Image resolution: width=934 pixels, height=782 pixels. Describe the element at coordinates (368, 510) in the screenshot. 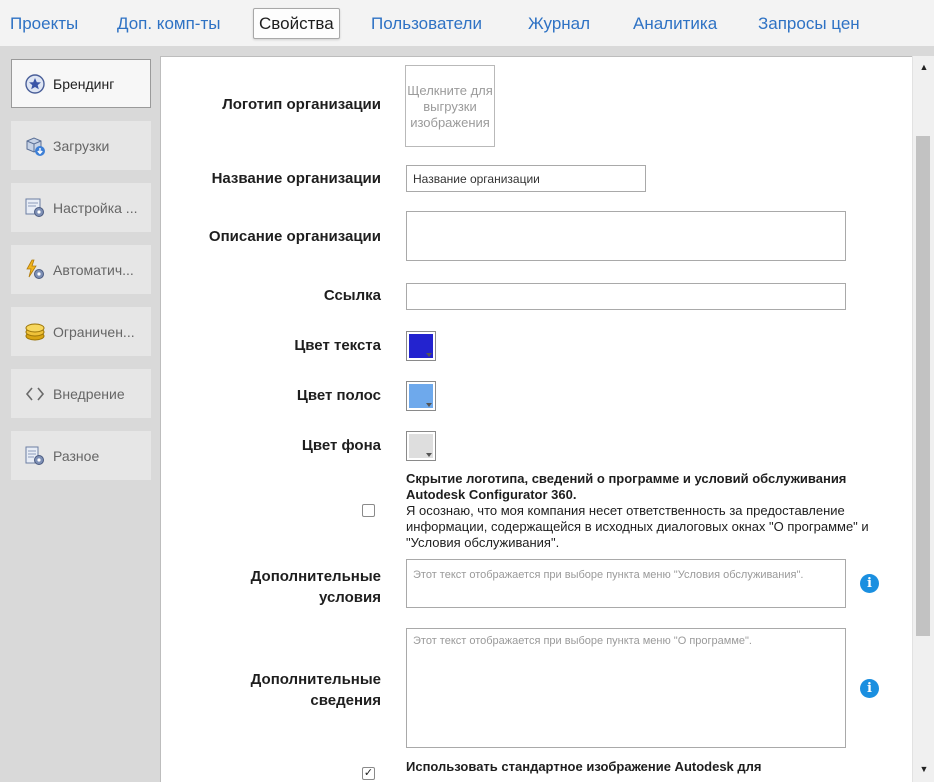

I see `hide-branding-checkbox` at that location.